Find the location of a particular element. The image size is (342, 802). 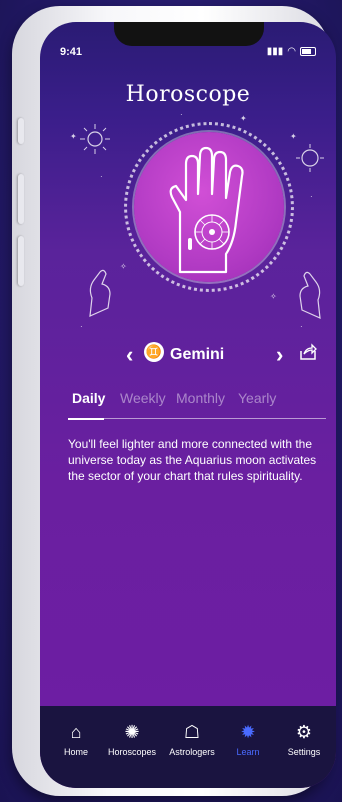

previous-sign-button: ‹ is located at coordinates (129, 355).